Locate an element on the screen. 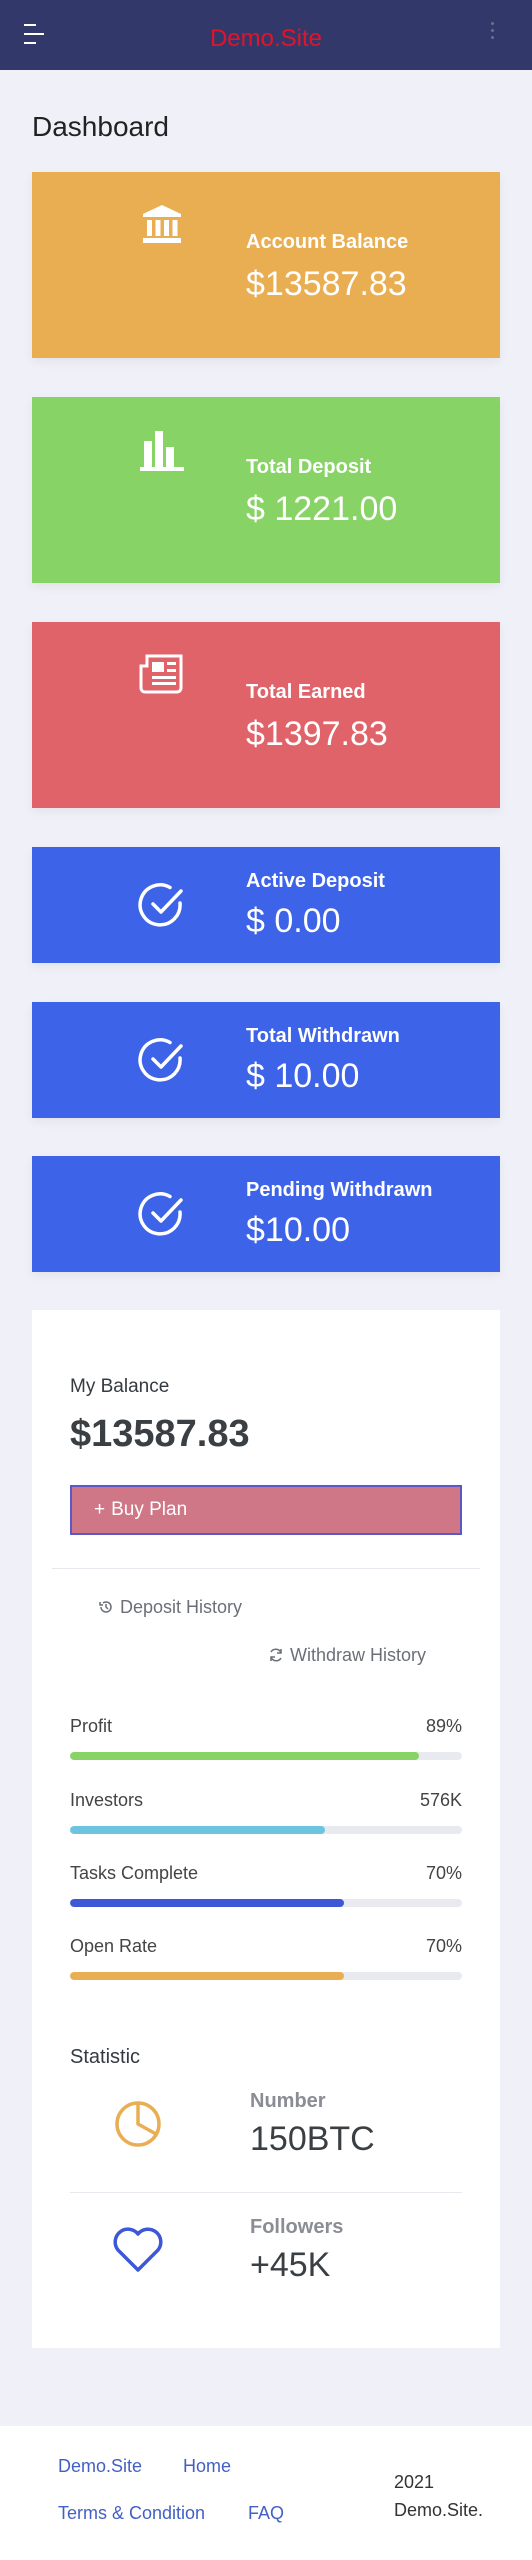 This screenshot has width=532, height=2560. stat-label: Followers is located at coordinates (297, 2227).